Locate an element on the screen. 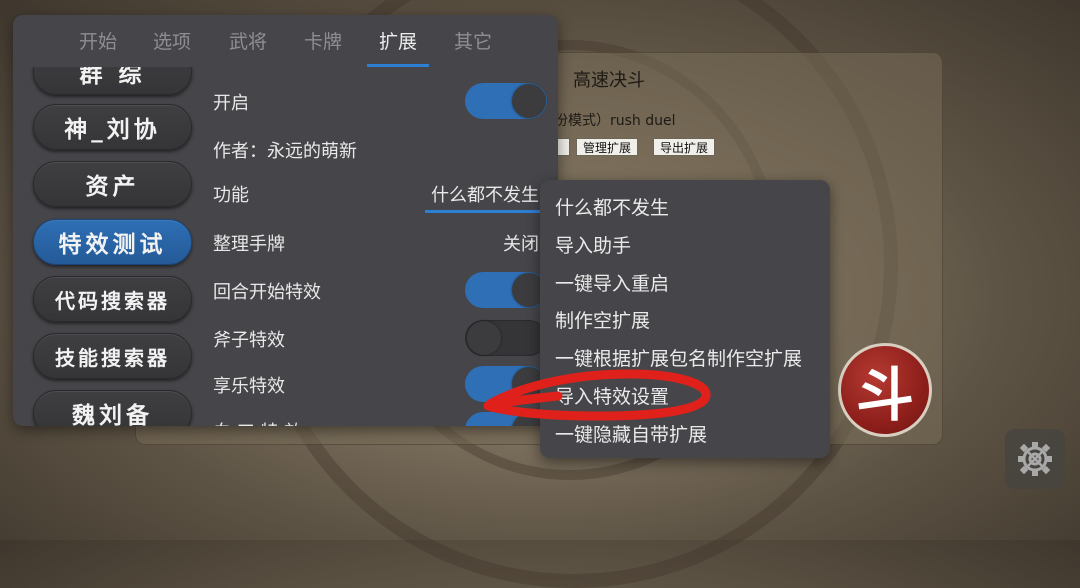  extension-sidebar: 群 综 神_刘协 资产 特效测试 代码搜索器 技能搜索器 魏刘备 is located at coordinates (110, 246).